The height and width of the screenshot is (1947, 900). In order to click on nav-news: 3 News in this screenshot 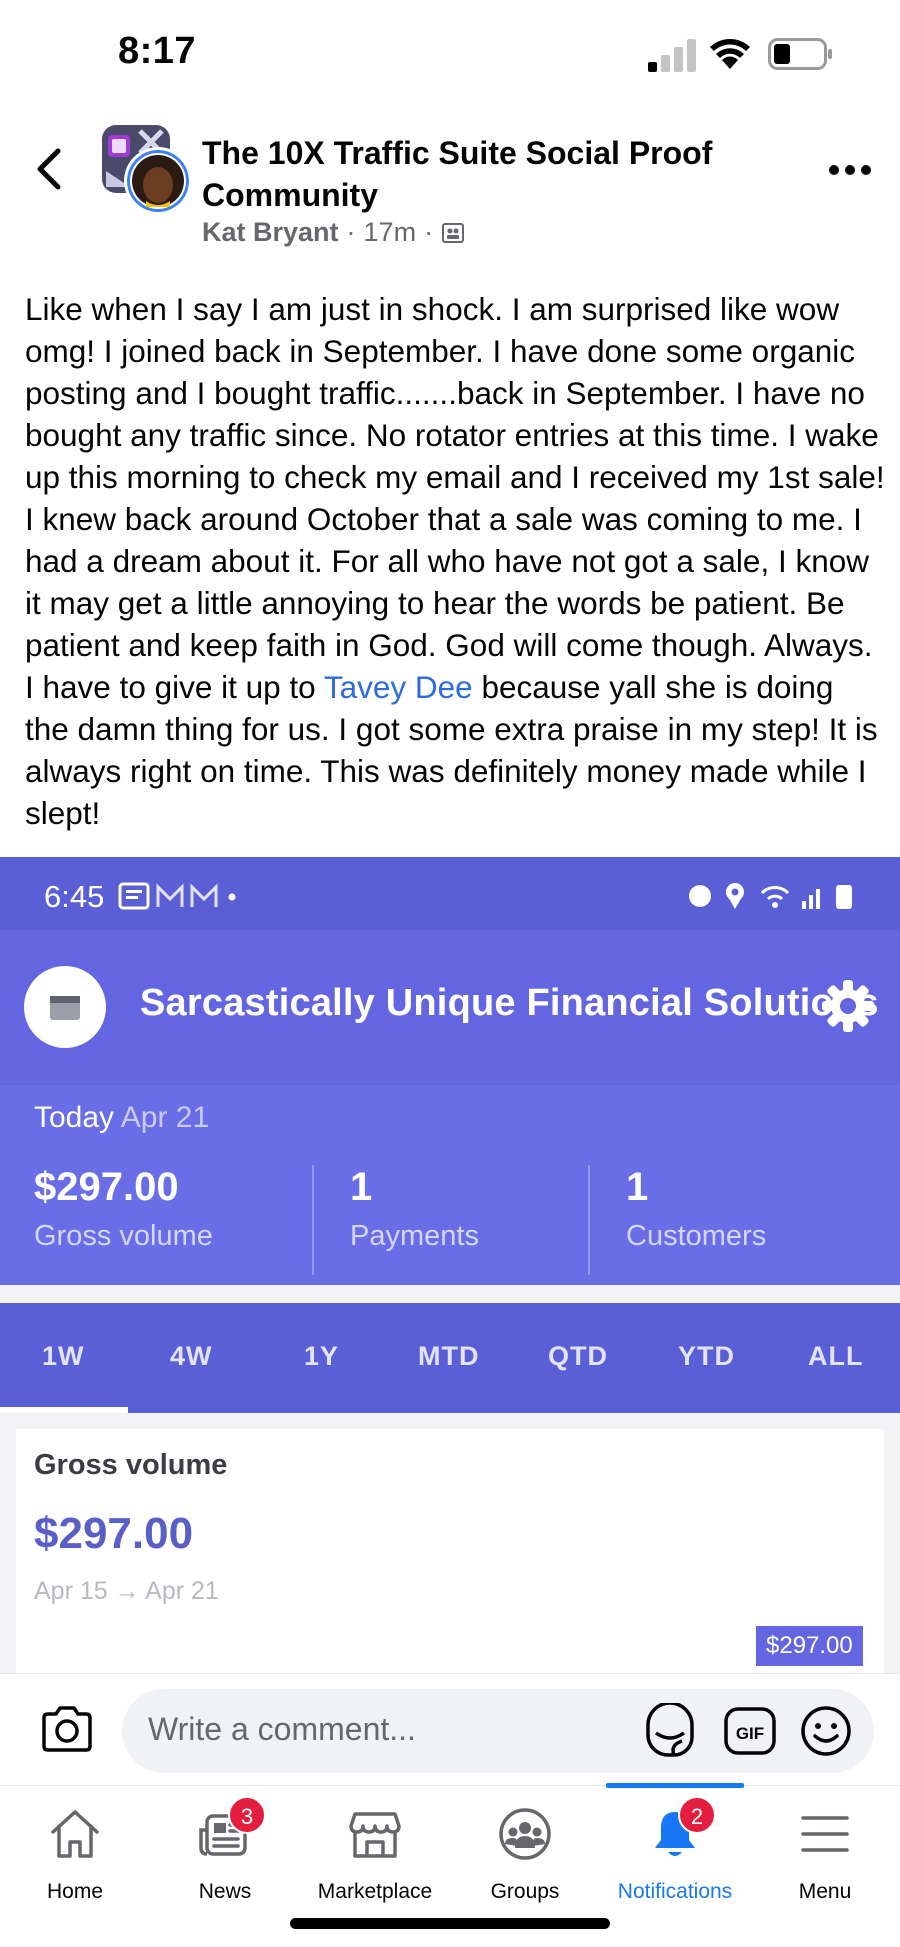, I will do `click(225, 1856)`.